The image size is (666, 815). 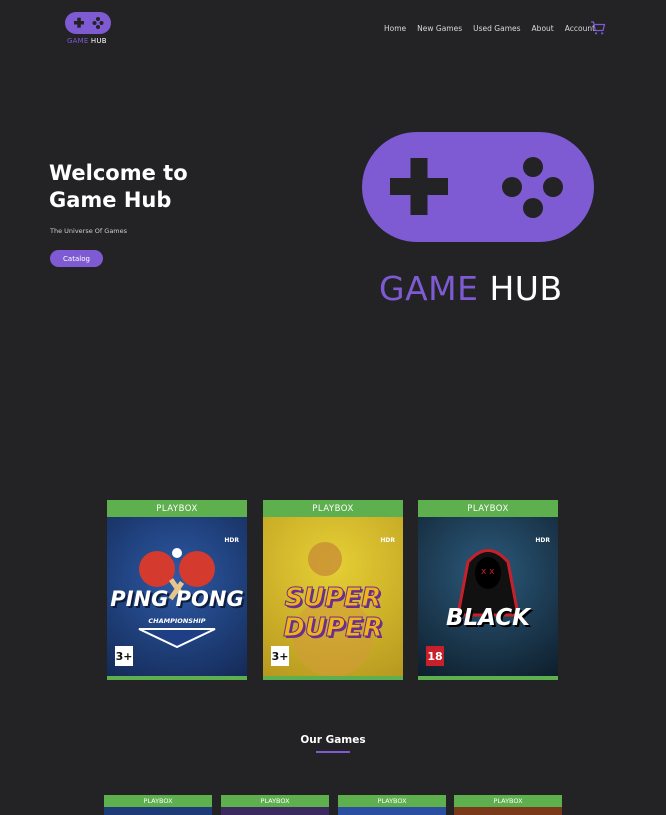 I want to click on cover-art: x x HDR BLACK 18, so click(x=488, y=596).